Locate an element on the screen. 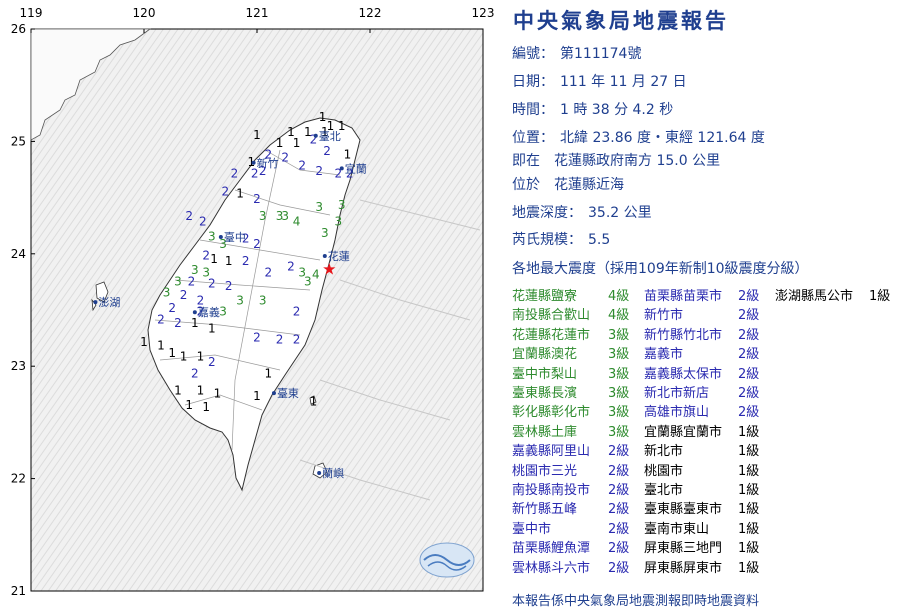 This screenshot has width=900, height=609. station-name: 臺東縣長濱 is located at coordinates (545, 393).